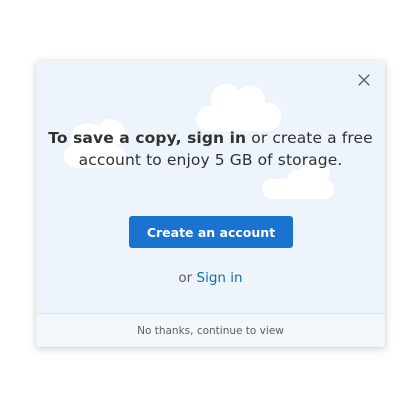 The width and height of the screenshot is (418, 407). Describe the element at coordinates (238, 107) in the screenshot. I see `cloud-top` at that location.